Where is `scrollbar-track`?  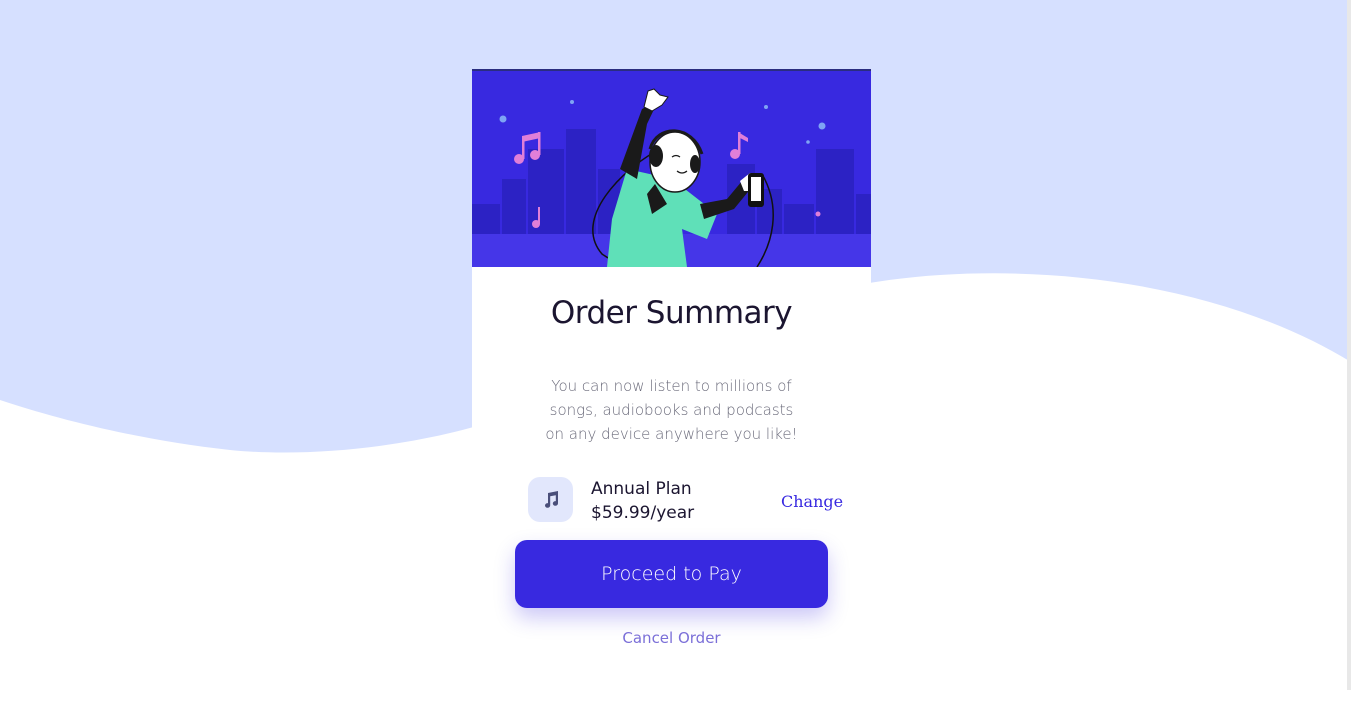 scrollbar-track is located at coordinates (1349, 345).